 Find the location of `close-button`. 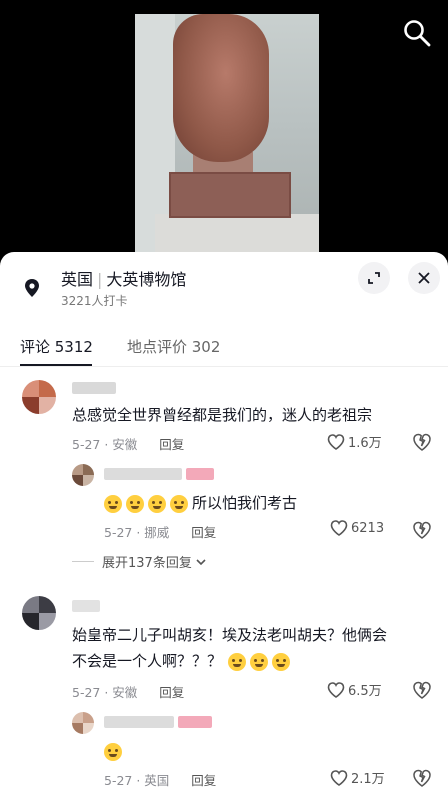

close-button is located at coordinates (424, 278).